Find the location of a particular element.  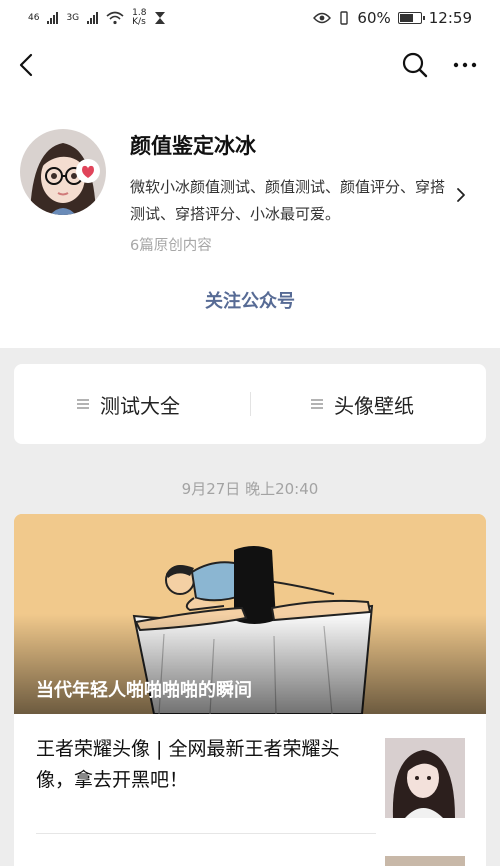

status-left: 46 3G 1.8 K/s is located at coordinates (97, 18).